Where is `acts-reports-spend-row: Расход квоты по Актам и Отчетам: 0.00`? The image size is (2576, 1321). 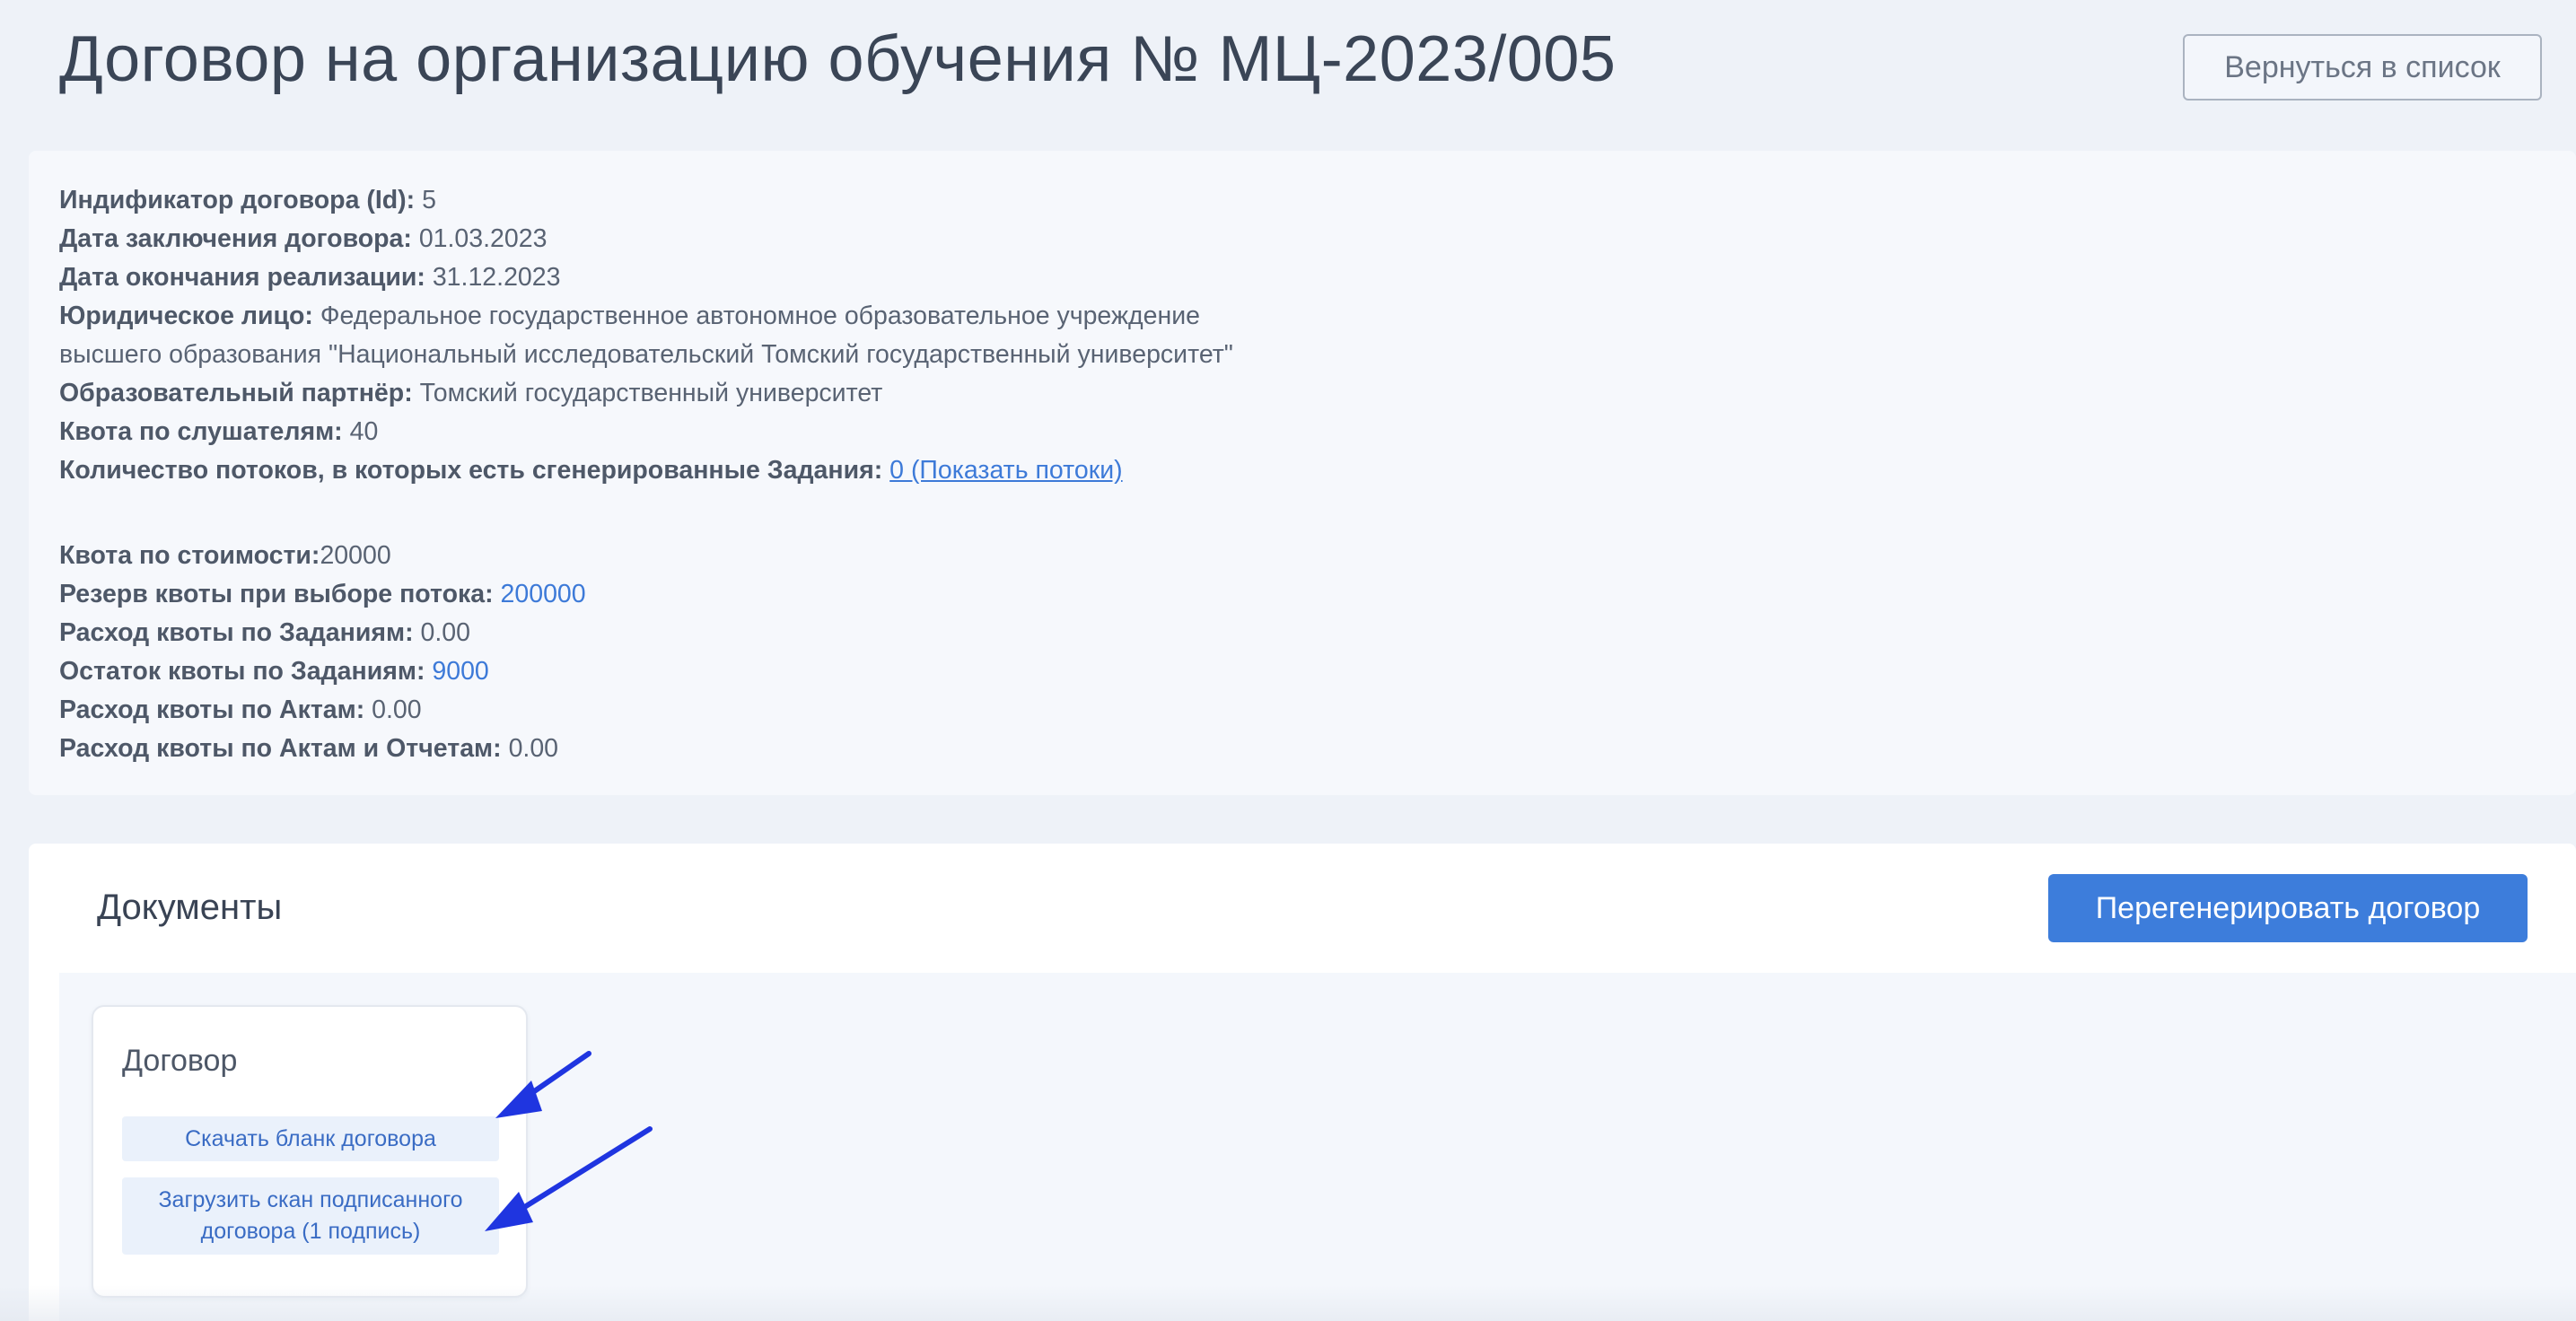 acts-reports-spend-row: Расход квоты по Актам и Отчетам: 0.00 is located at coordinates (308, 749).